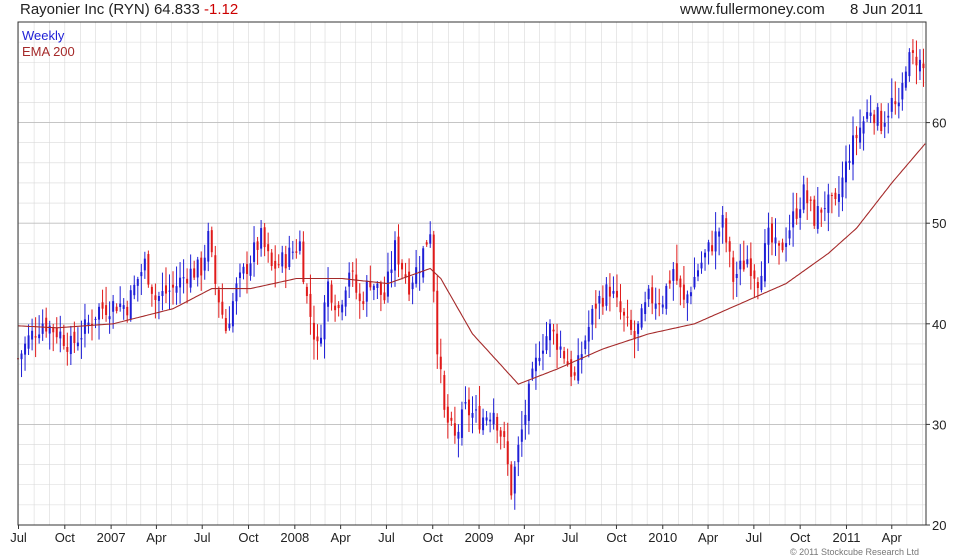 Image resolution: width=980 pixels, height=560 pixels. I want to click on x-tick-label: 2010, so click(662, 537).